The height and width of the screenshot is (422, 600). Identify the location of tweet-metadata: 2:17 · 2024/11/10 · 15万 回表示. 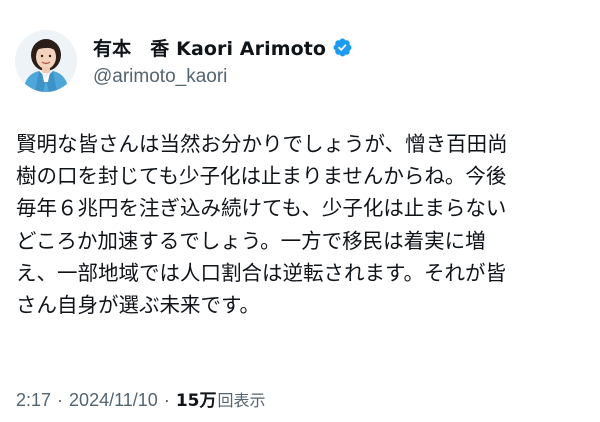
(141, 398).